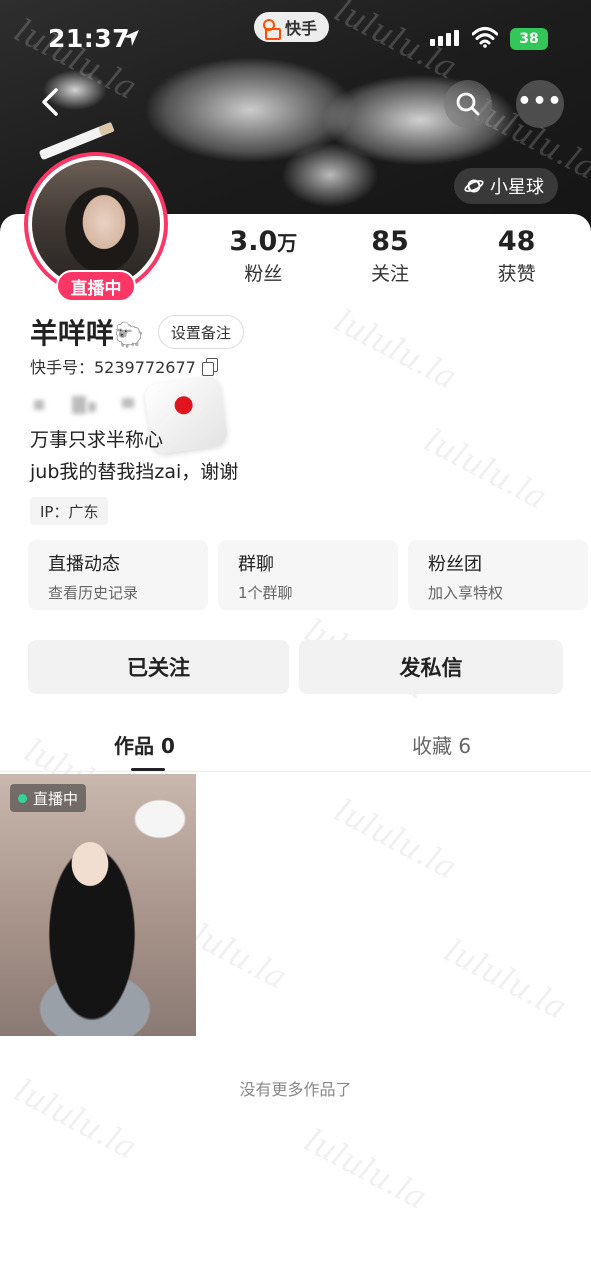 Image resolution: width=591 pixels, height=1280 pixels. I want to click on feature-title: 粉丝团, so click(455, 564).